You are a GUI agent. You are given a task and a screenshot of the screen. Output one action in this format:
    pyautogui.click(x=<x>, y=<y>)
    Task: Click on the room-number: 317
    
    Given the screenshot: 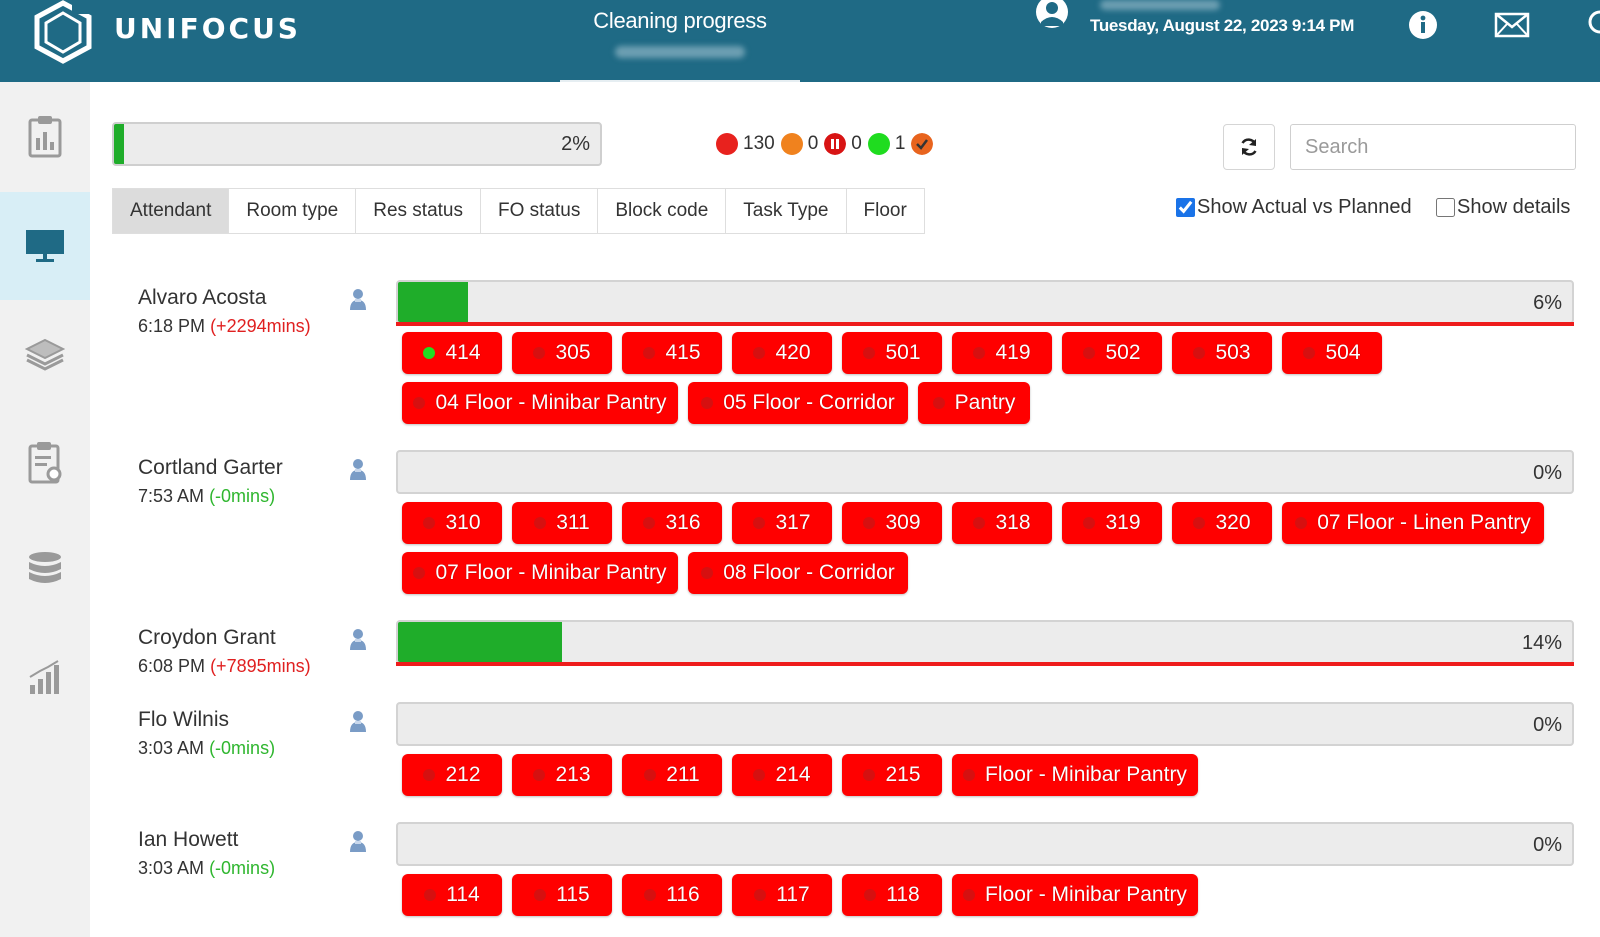 What is the action you would take?
    pyautogui.click(x=793, y=522)
    